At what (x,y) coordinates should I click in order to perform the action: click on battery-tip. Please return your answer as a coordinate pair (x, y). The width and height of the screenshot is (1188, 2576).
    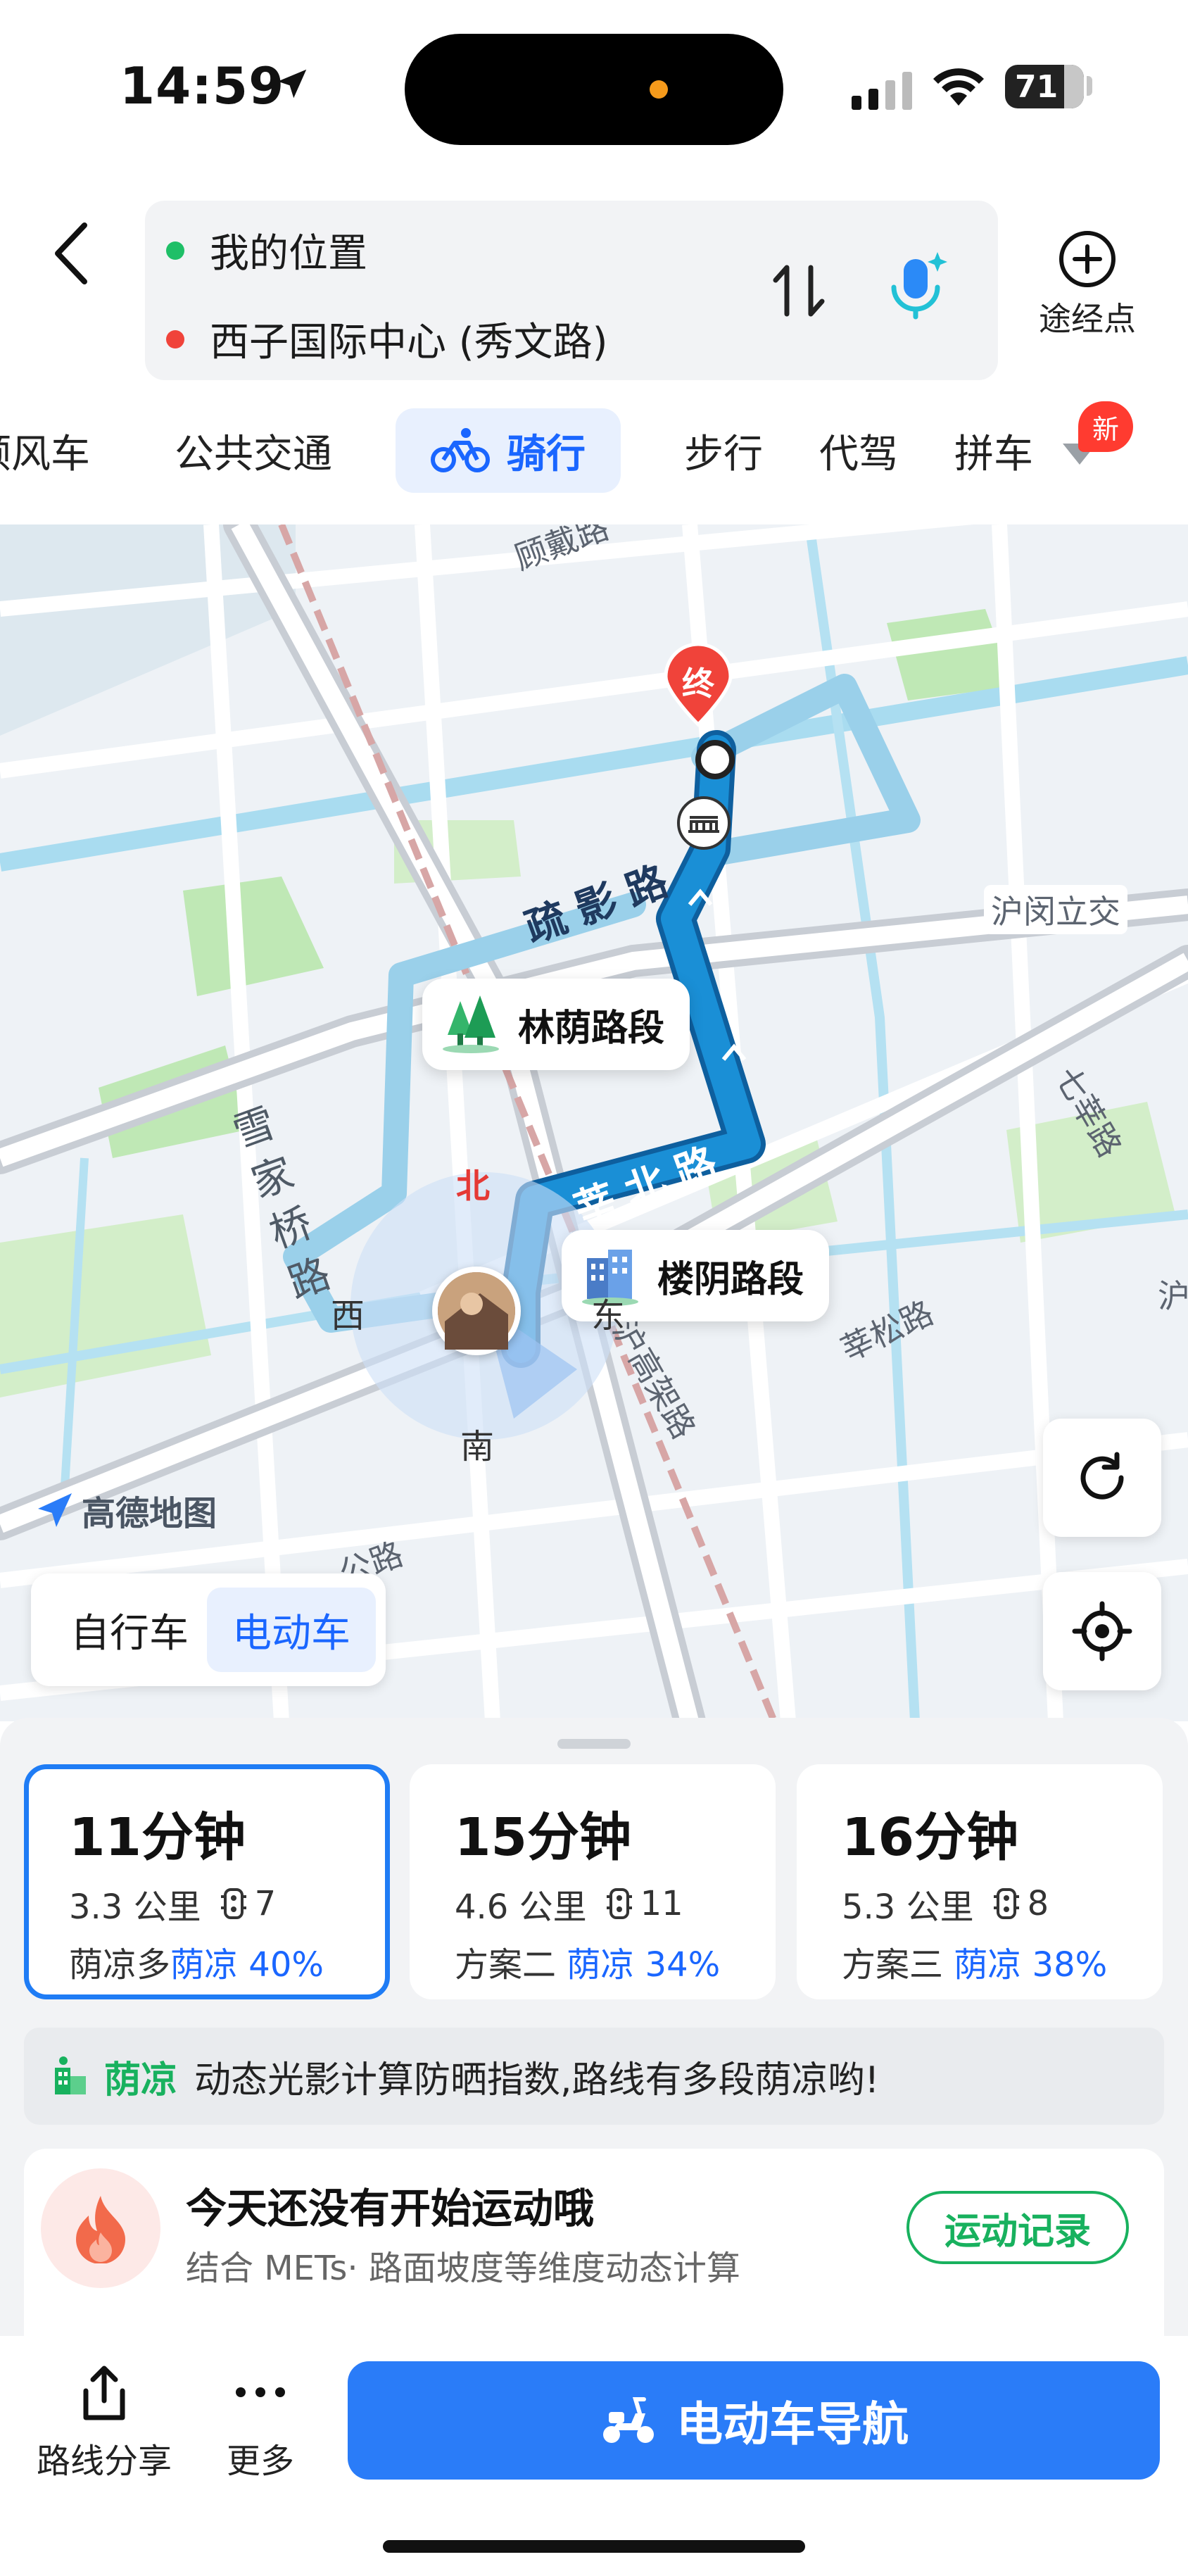
    Looking at the image, I should click on (1089, 86).